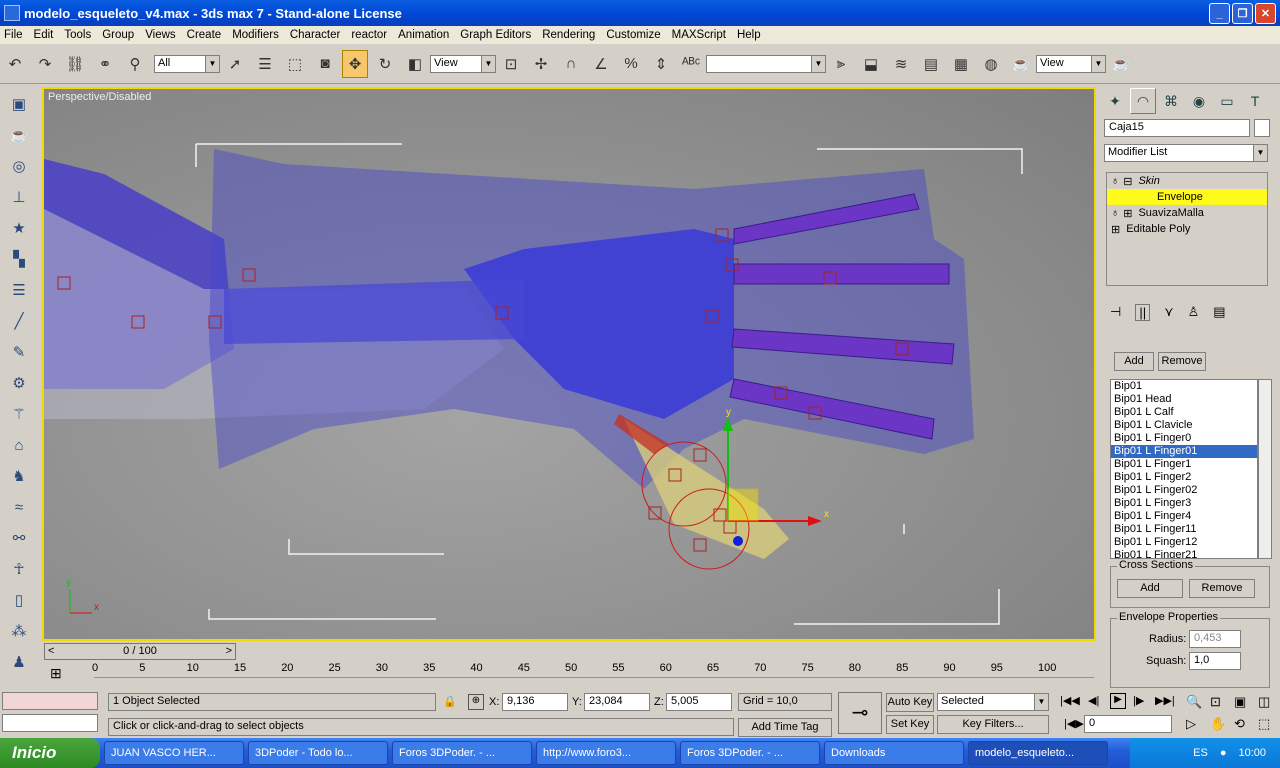 The height and width of the screenshot is (768, 1280). Describe the element at coordinates (871, 64) in the screenshot. I see `align-icon: ⬓` at that location.